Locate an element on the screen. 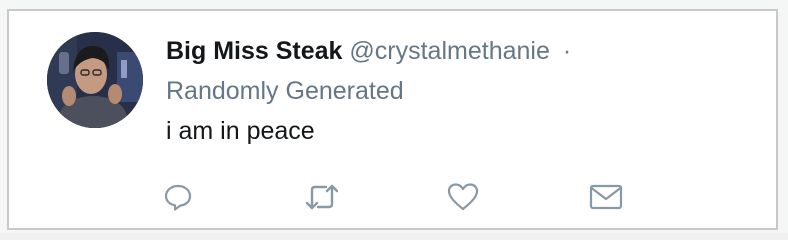 The height and width of the screenshot is (240, 788). heart-icon is located at coordinates (463, 197).